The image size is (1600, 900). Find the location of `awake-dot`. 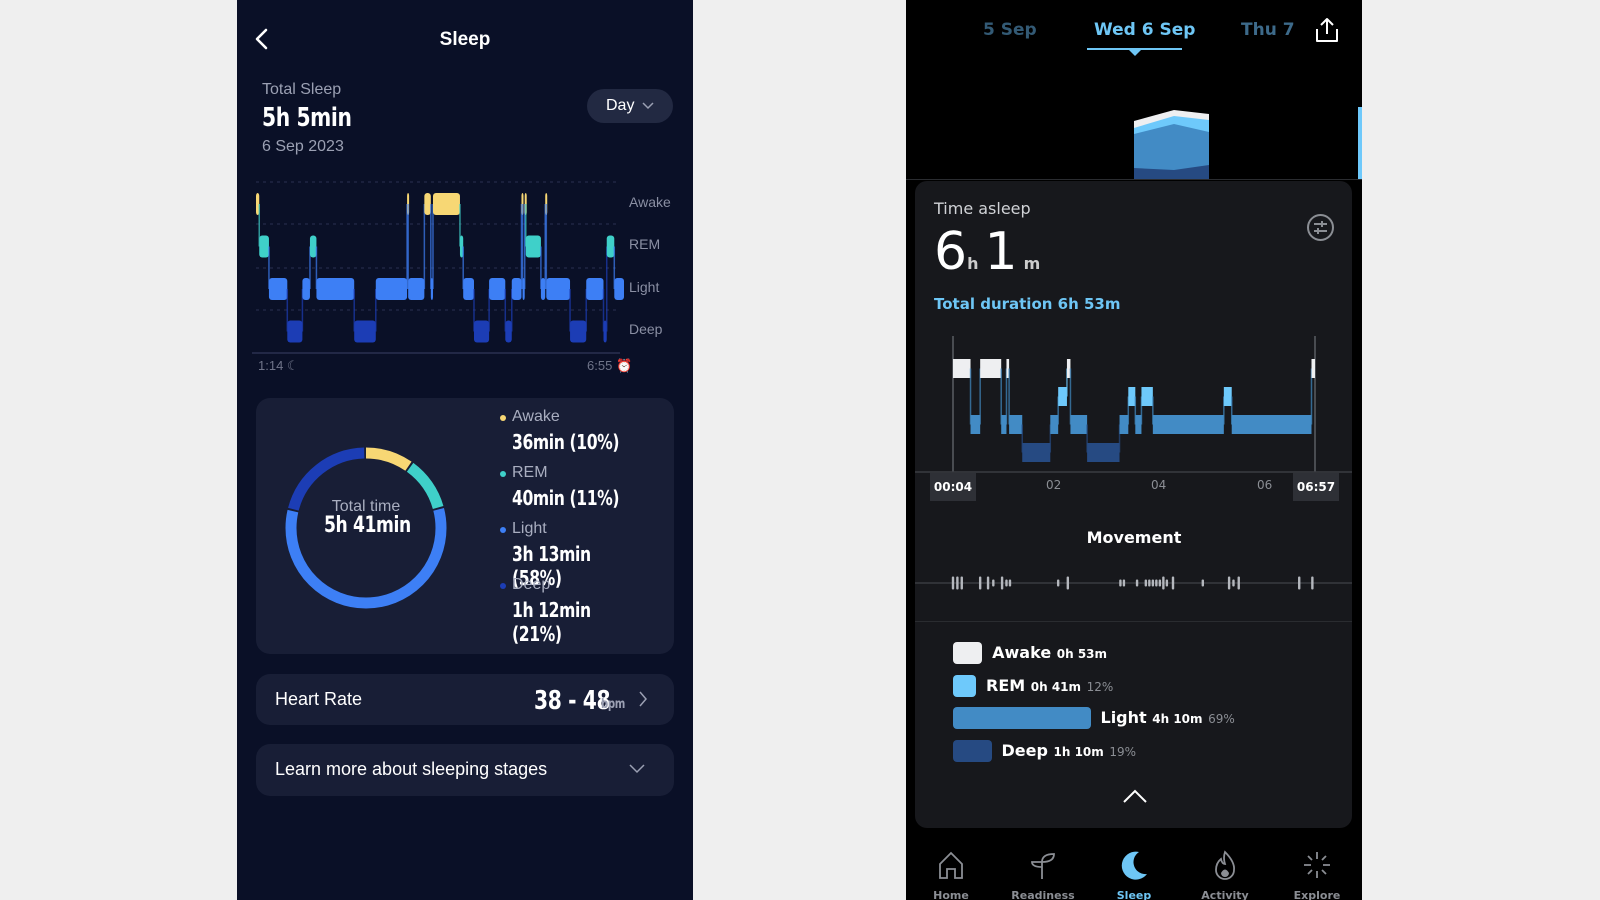

awake-dot is located at coordinates (503, 418).